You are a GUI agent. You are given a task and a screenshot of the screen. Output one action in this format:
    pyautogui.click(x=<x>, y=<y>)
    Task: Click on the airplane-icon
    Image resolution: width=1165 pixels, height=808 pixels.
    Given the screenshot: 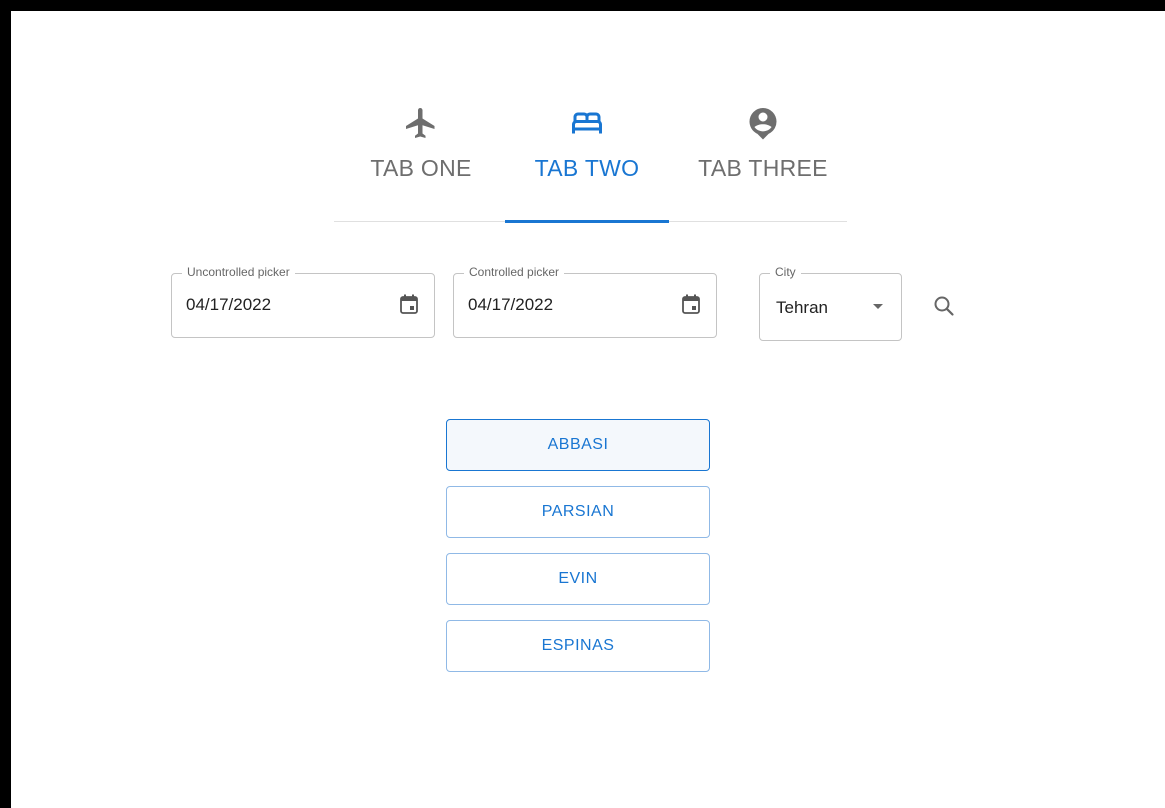 What is the action you would take?
    pyautogui.click(x=420, y=123)
    